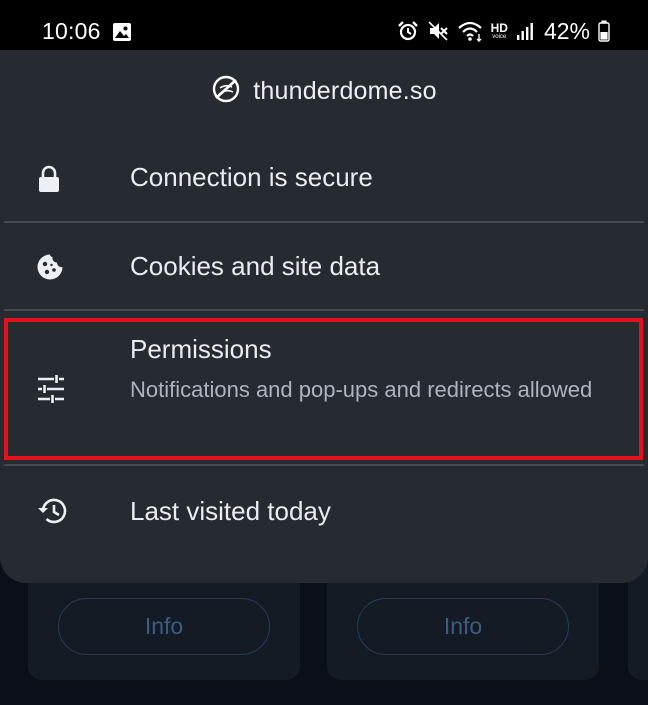 The width and height of the screenshot is (648, 705). I want to click on wifi-icon, so click(470, 31).